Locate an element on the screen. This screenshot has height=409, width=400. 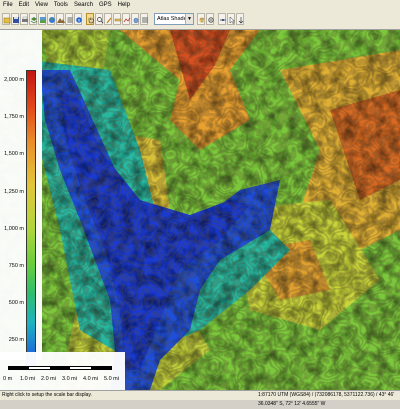
map-icon is located at coordinates (43, 20).